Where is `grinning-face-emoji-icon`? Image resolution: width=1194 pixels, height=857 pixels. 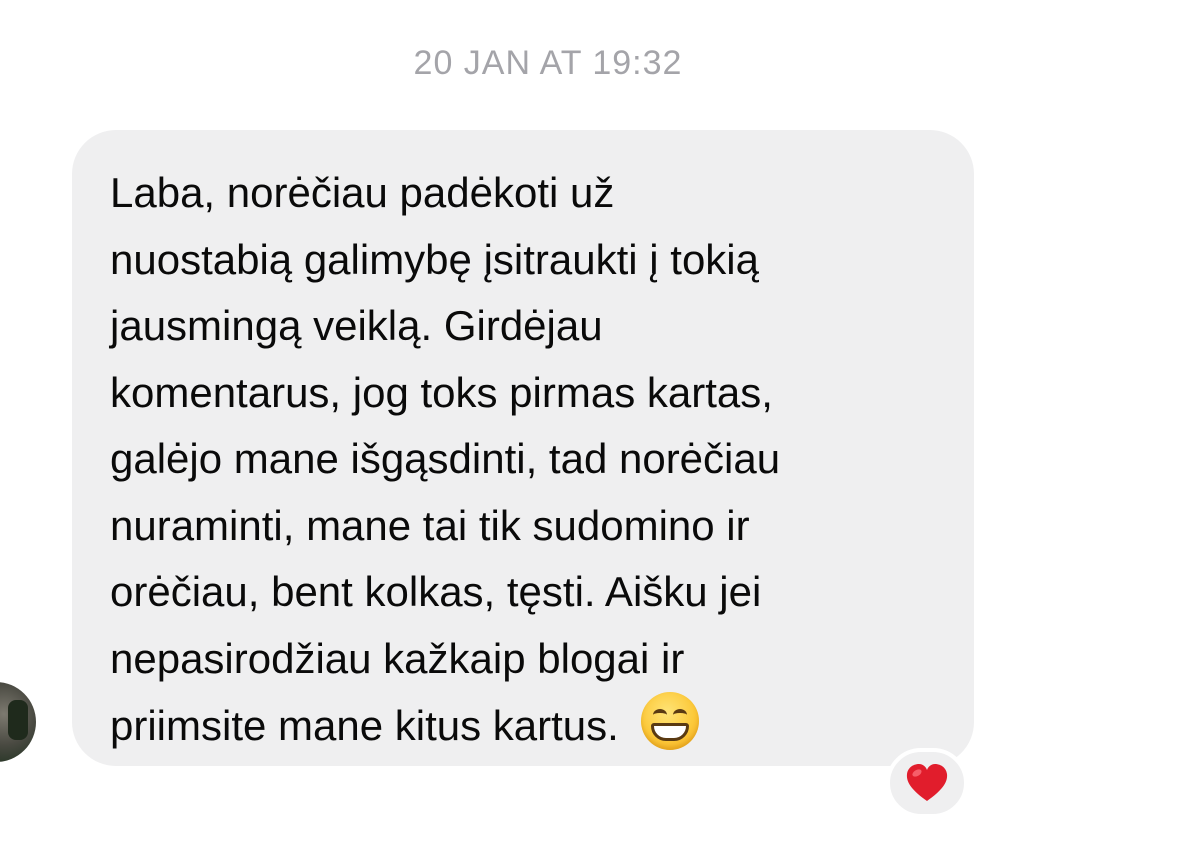 grinning-face-emoji-icon is located at coordinates (669, 721).